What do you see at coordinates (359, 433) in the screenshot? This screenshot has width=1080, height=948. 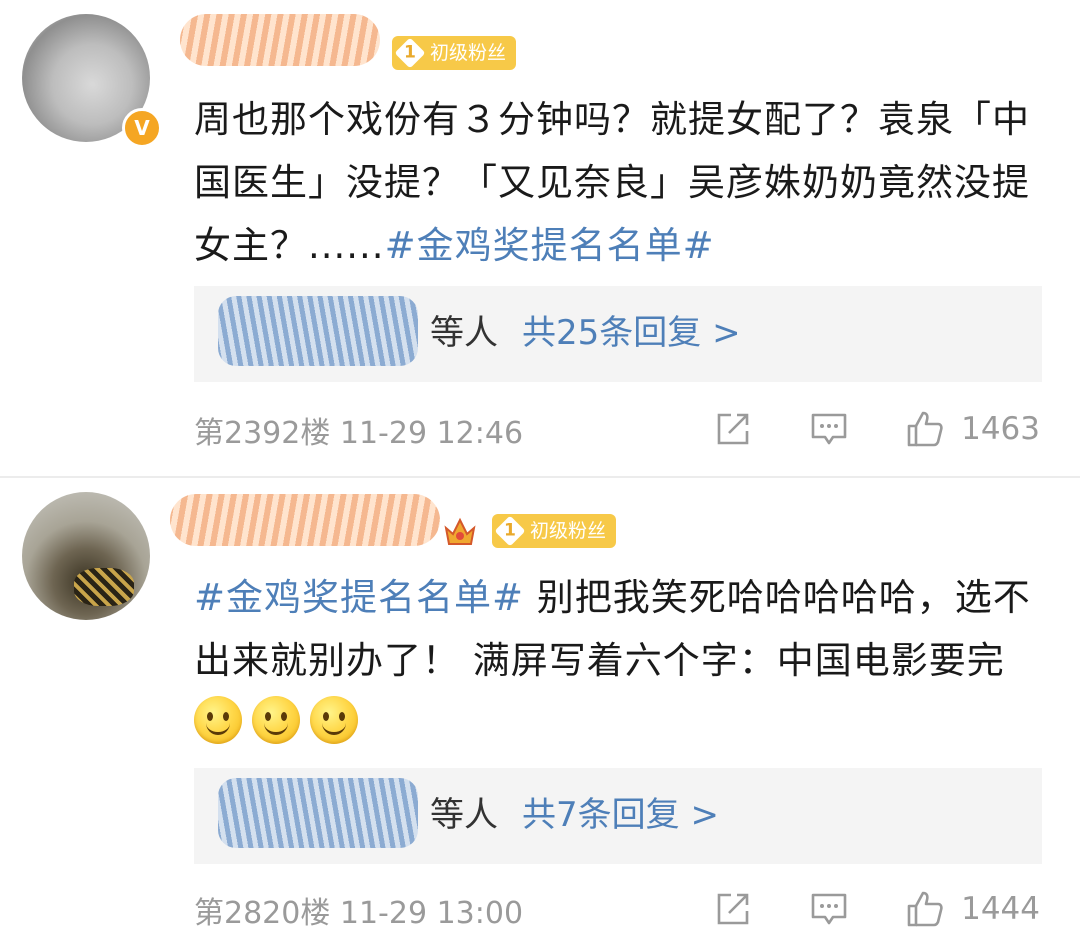 I see `floor-timestamp: 第2392楼 11-29 12:46` at bounding box center [359, 433].